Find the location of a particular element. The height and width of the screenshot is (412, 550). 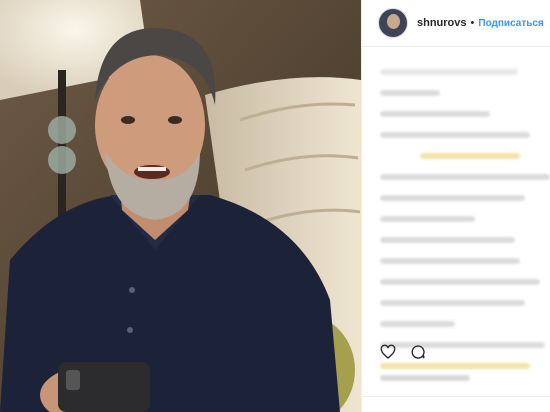

post-header: shnurovs • Подписаться is located at coordinates (456, 23).